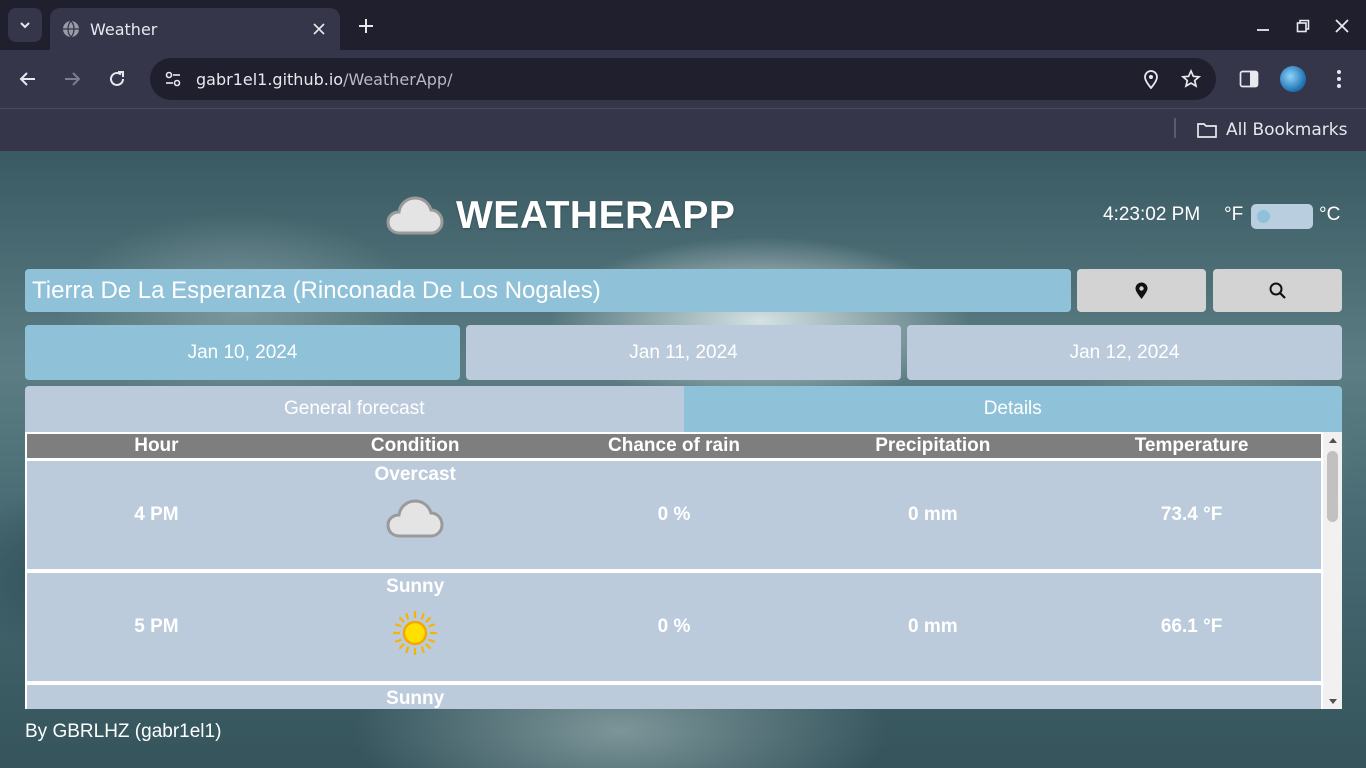  Describe the element at coordinates (1233, 215) in the screenshot. I see `unit-fahrenheit-label: °F` at that location.